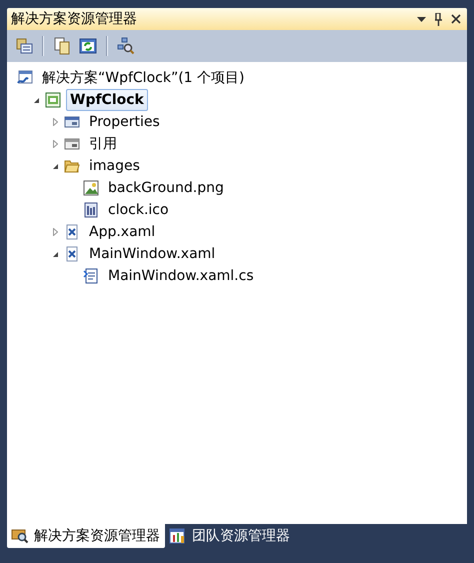  I want to click on dropdown-icon, so click(421, 19).